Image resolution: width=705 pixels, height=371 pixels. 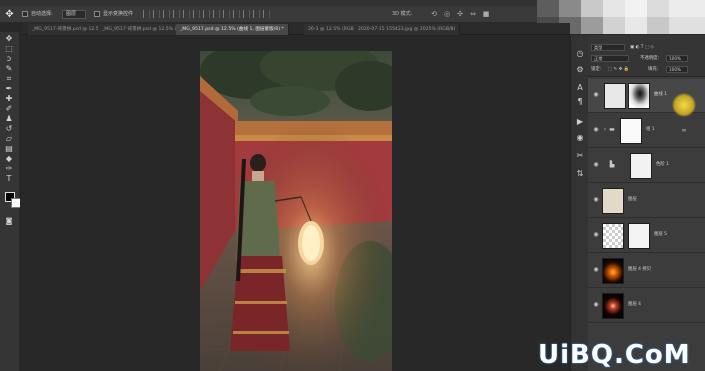 What do you see at coordinates (226, 14) in the screenshot?
I see `distribute-bottom-icon` at bounding box center [226, 14].